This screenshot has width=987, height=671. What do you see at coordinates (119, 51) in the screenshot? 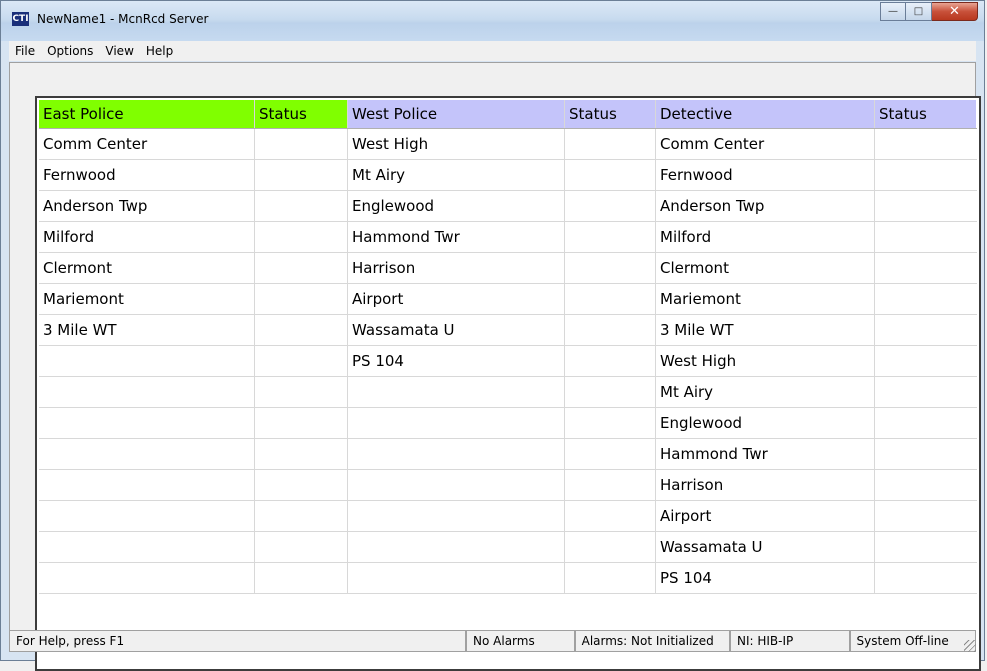
I see `menu-view: View` at bounding box center [119, 51].